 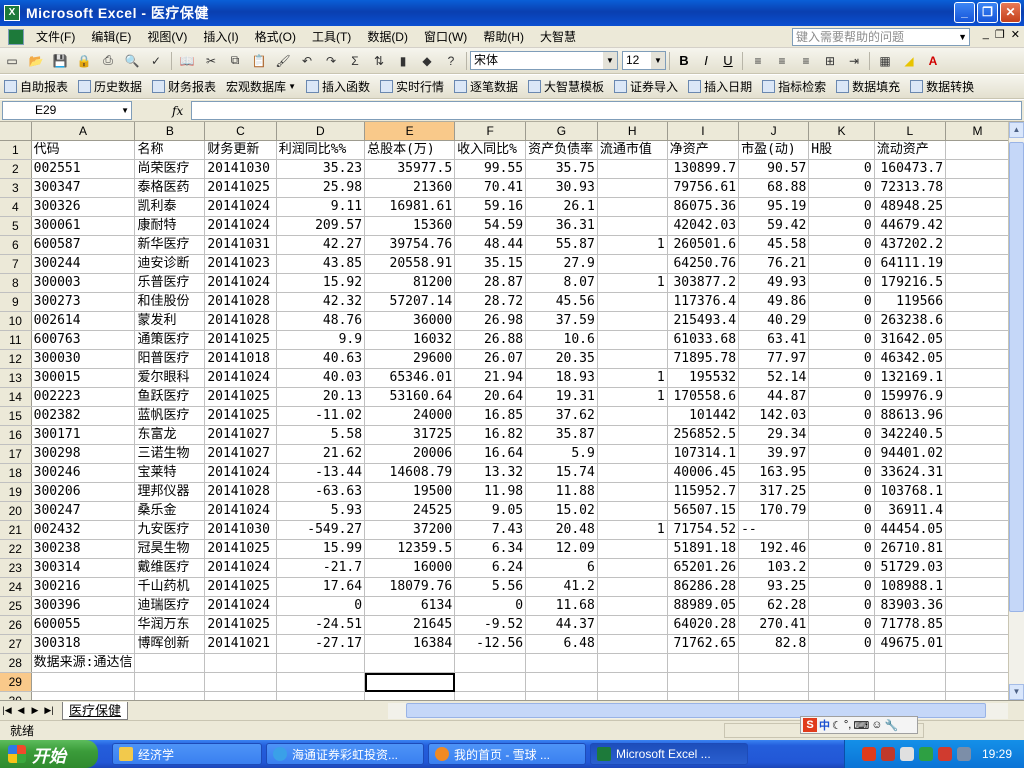 What do you see at coordinates (561, 340) in the screenshot?
I see `cell: 10.6` at bounding box center [561, 340].